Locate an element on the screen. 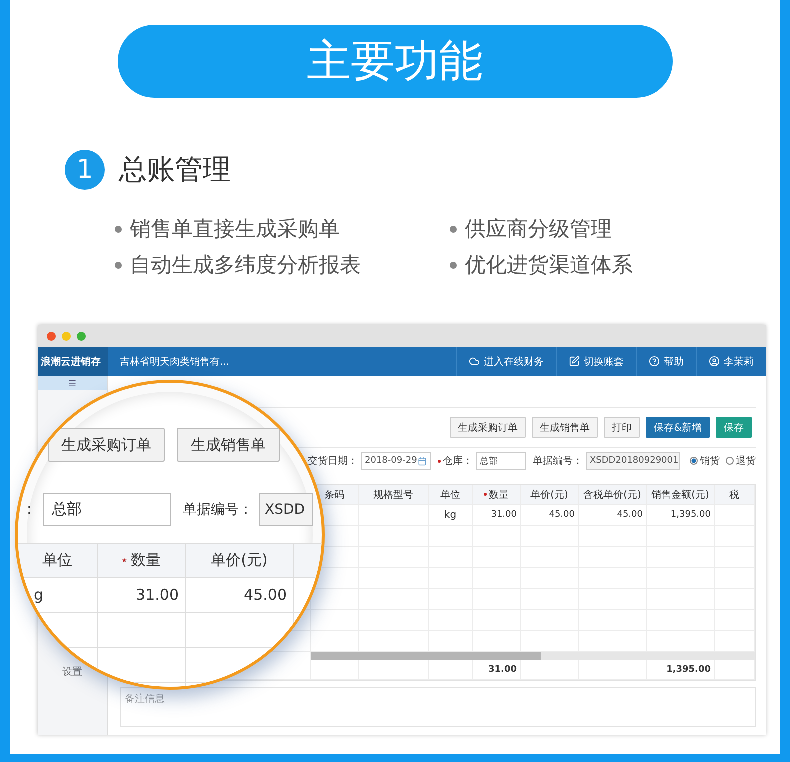 The image size is (790, 762). menu-icon is located at coordinates (72, 383).